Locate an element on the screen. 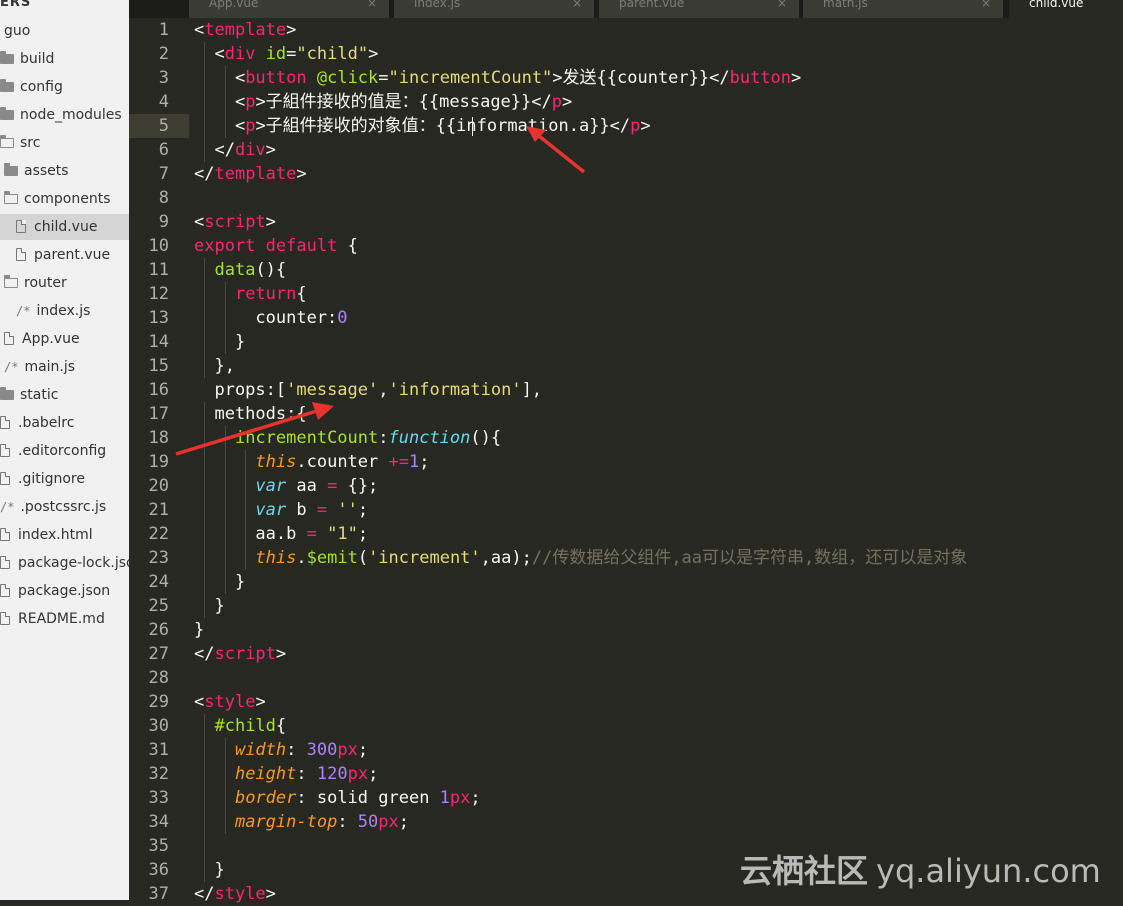  code-line: <script> is located at coordinates (235, 222).